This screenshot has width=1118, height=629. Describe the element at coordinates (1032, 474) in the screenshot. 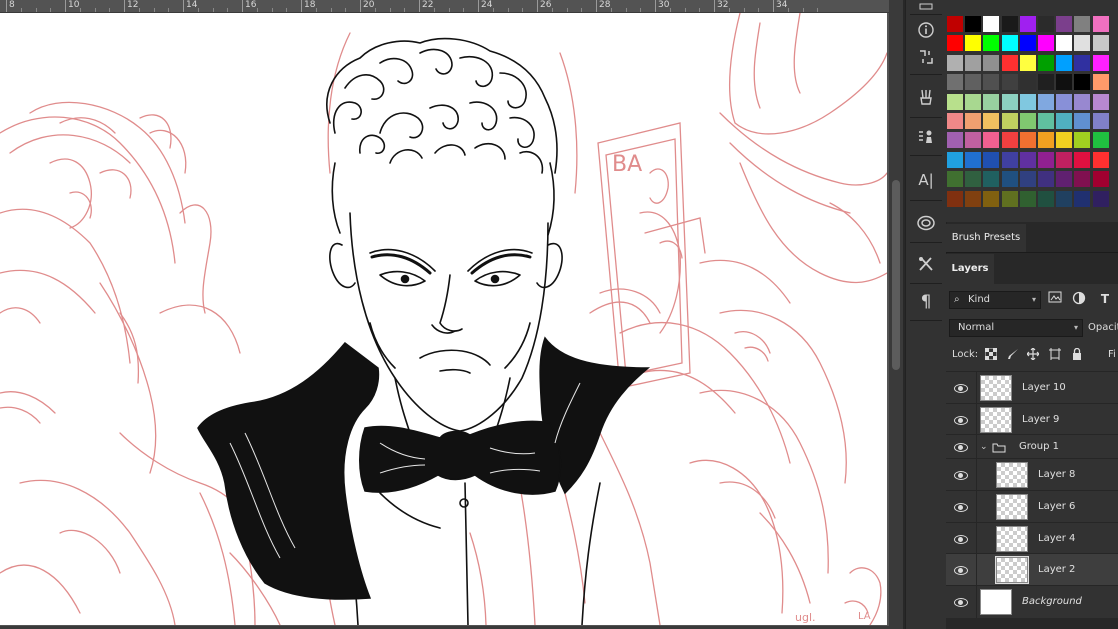

I see `layer-row: Layer 8` at that location.